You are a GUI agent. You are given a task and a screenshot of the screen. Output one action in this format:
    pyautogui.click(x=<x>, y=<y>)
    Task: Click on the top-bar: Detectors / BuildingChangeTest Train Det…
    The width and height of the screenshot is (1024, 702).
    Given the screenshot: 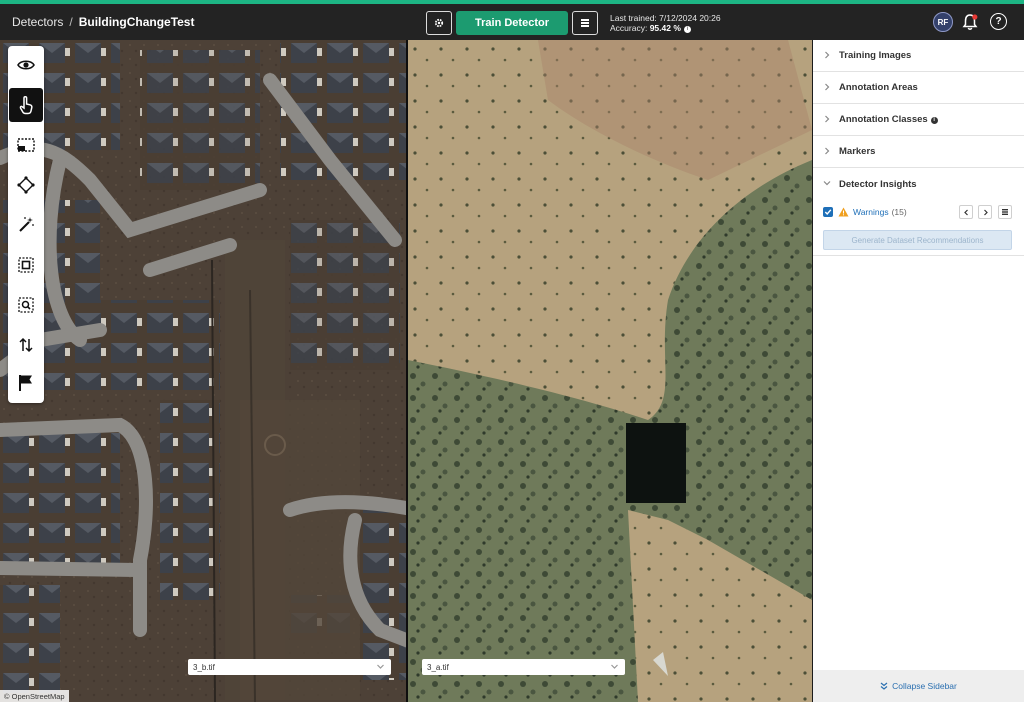 What is the action you would take?
    pyautogui.click(x=512, y=22)
    